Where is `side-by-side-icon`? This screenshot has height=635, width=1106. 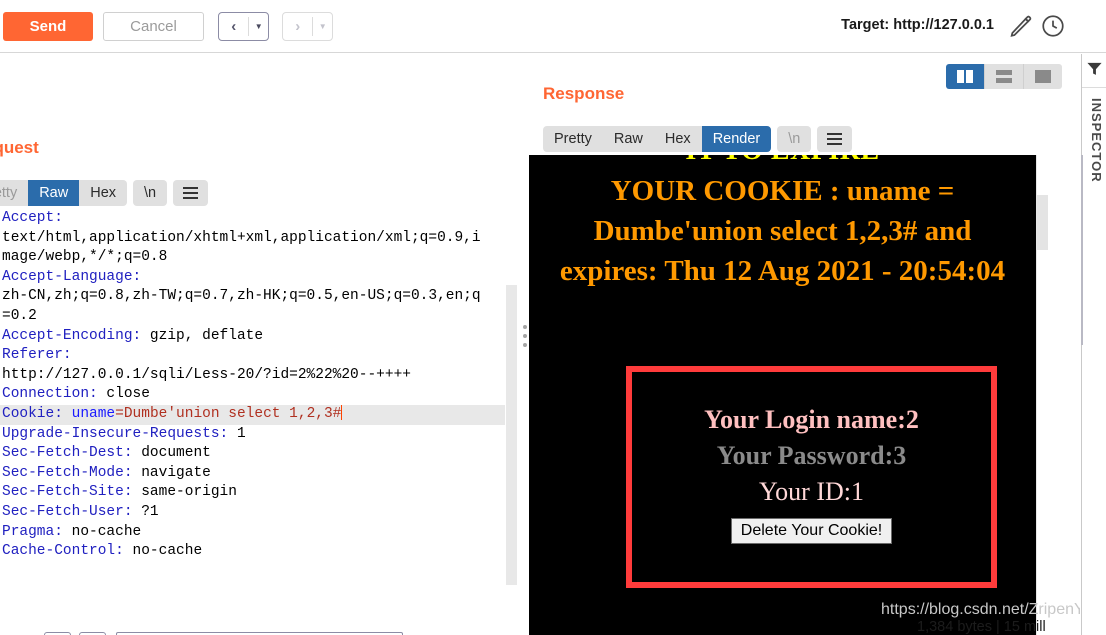 side-by-side-icon is located at coordinates (965, 76).